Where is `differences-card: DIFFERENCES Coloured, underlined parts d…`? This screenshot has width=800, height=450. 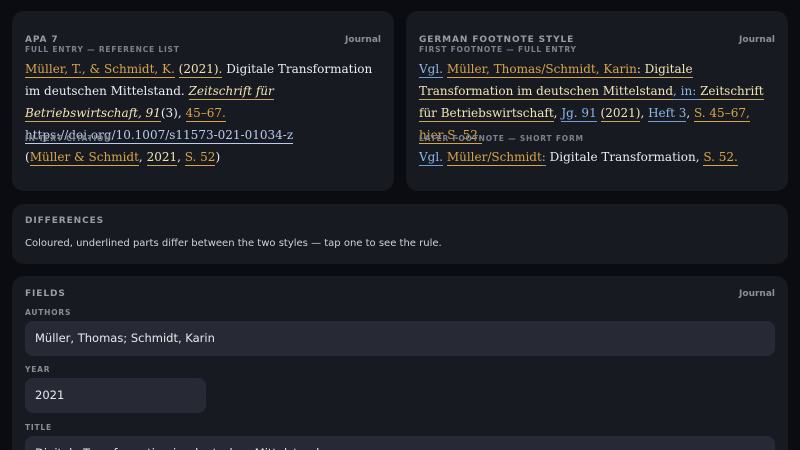 differences-card: DIFFERENCES Coloured, underlined parts d… is located at coordinates (400, 234).